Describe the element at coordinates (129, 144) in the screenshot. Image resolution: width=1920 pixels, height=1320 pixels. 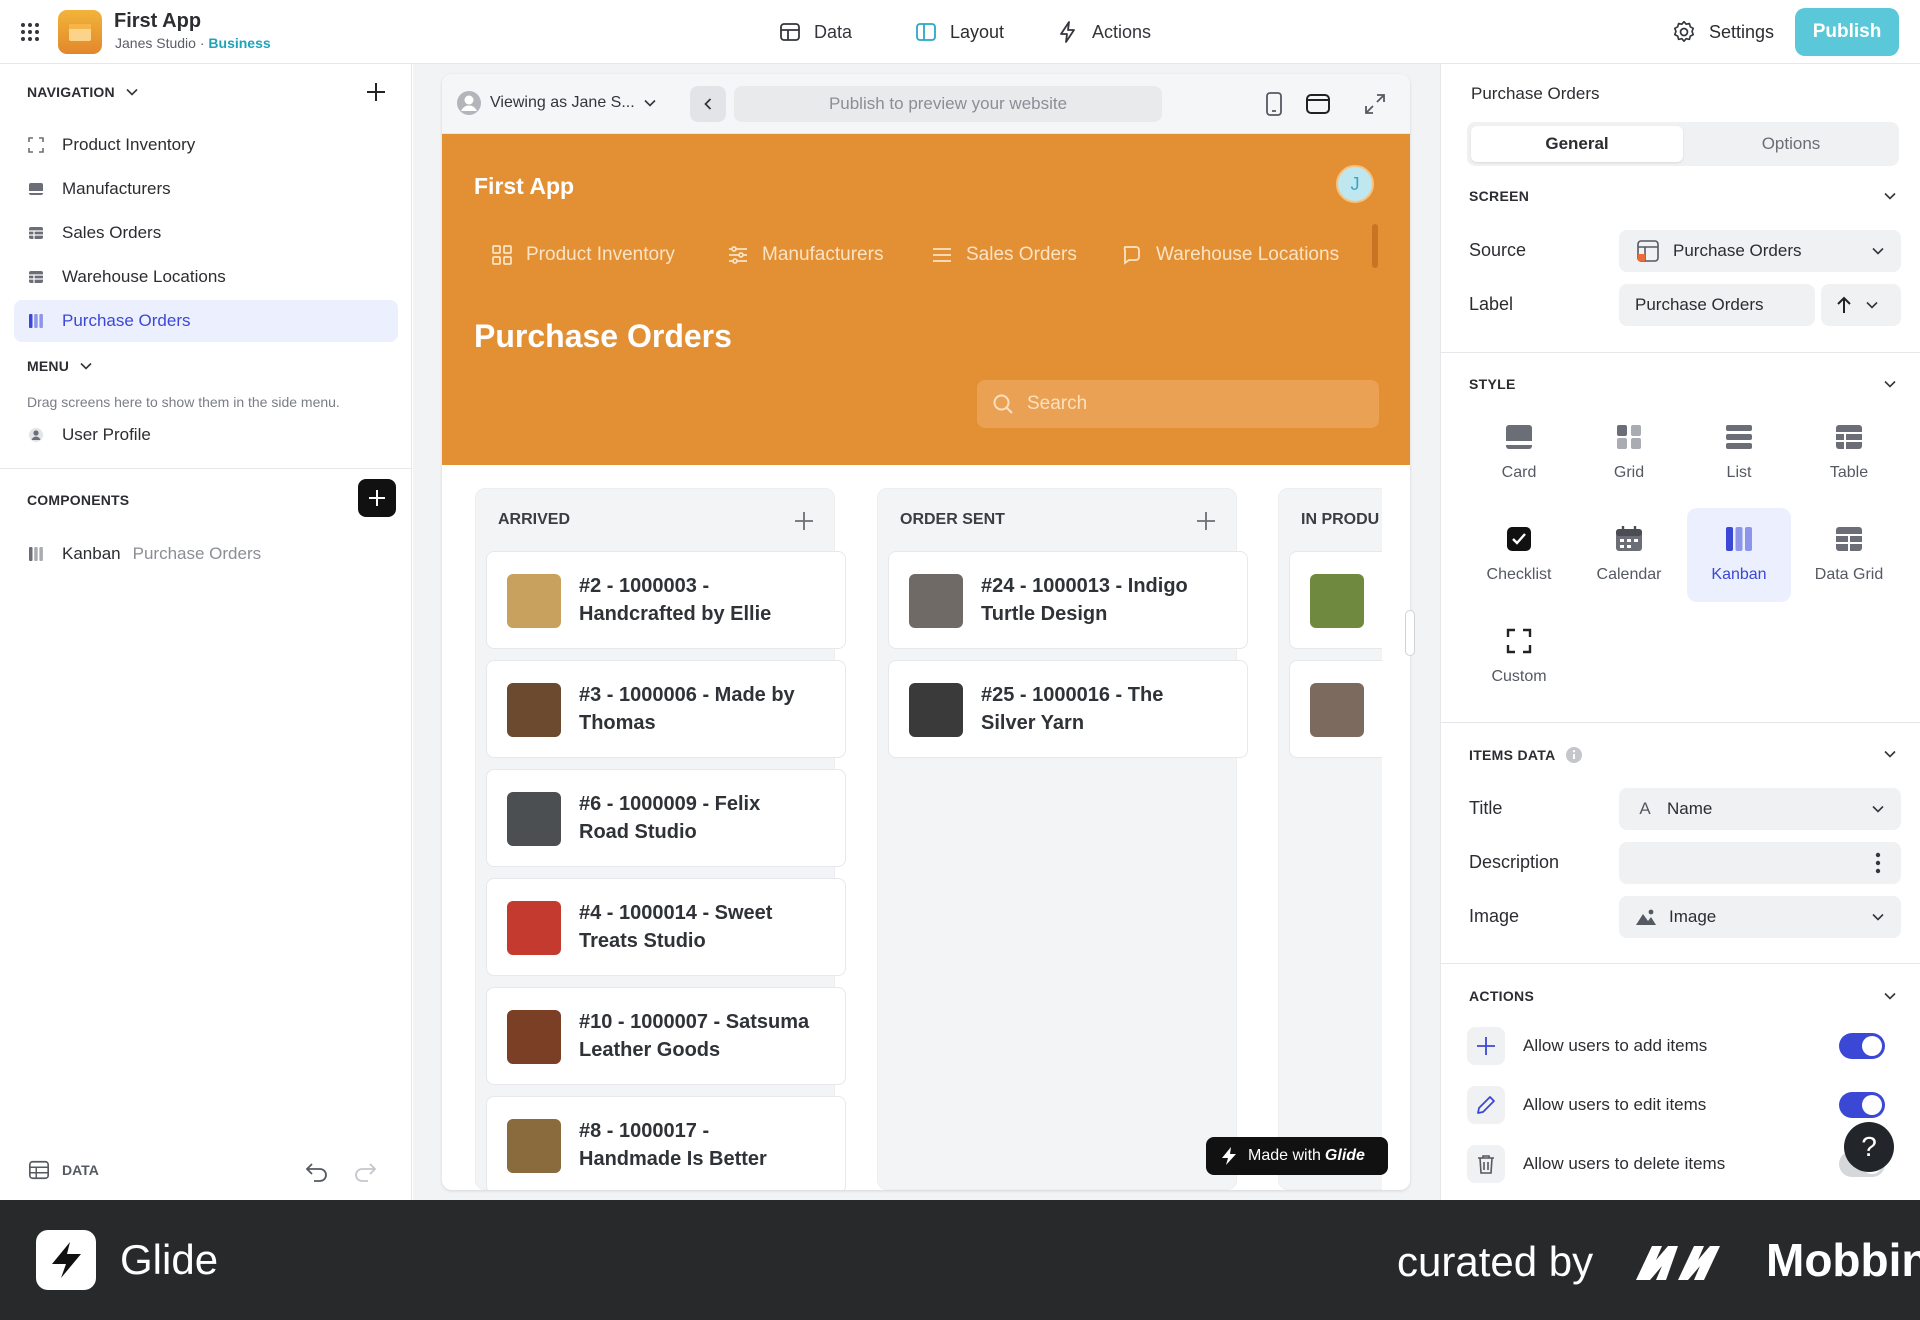
I see `nav-item-label: Product Inventory` at that location.